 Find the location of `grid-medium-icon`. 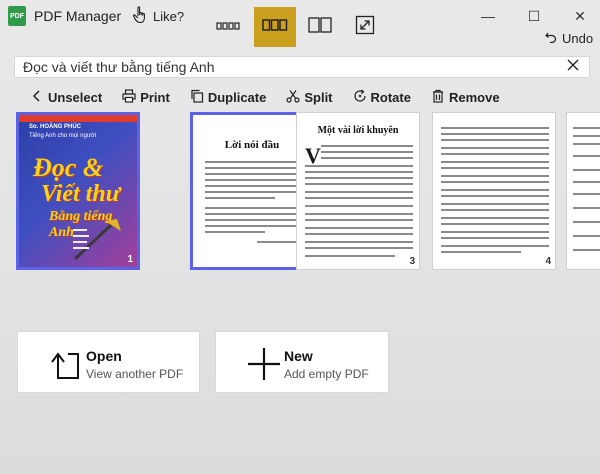

grid-medium-icon is located at coordinates (275, 27).